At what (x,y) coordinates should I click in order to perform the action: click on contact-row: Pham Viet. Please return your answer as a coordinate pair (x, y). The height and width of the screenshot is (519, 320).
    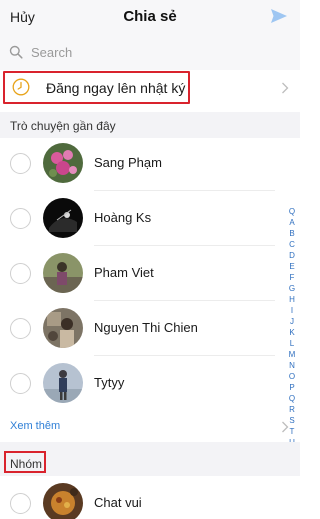
    Looking at the image, I should click on (137, 273).